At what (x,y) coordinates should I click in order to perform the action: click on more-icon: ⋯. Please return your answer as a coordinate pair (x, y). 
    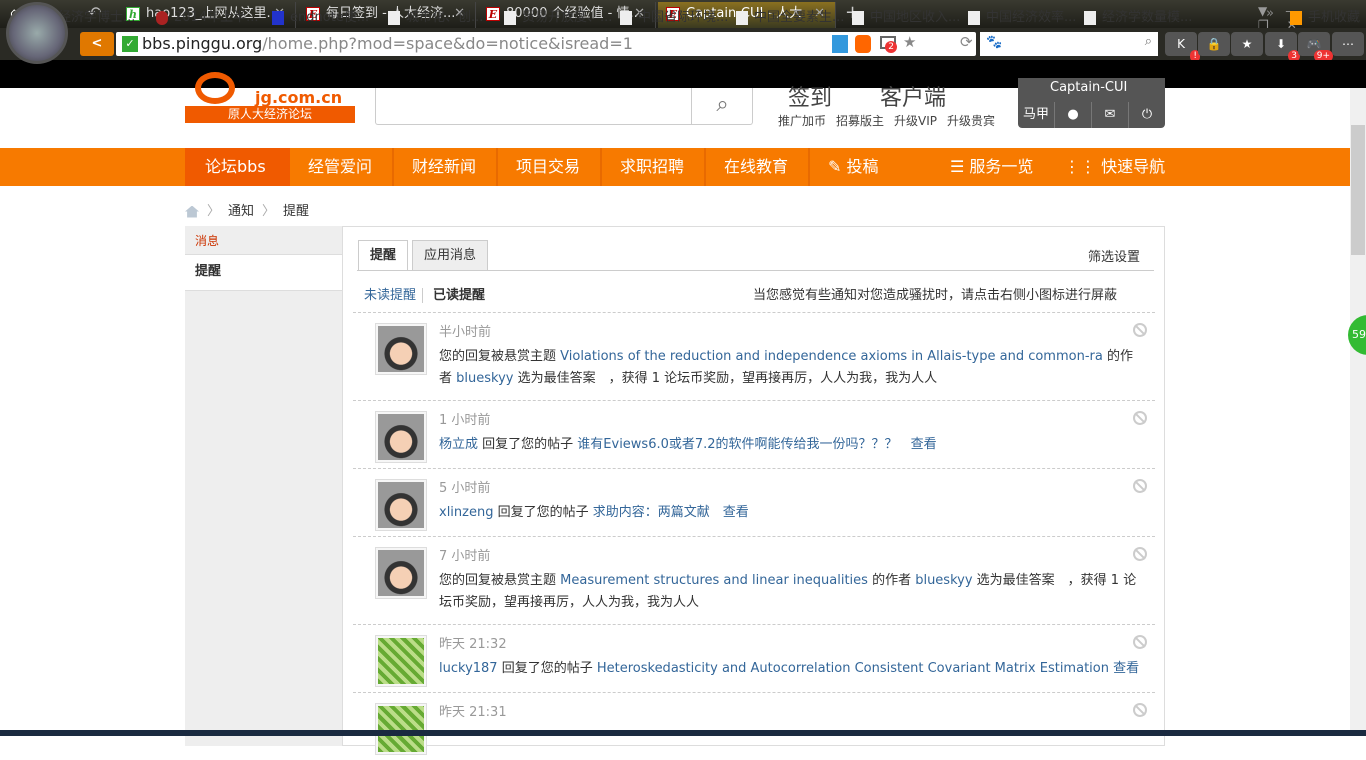
    Looking at the image, I should click on (1348, 44).